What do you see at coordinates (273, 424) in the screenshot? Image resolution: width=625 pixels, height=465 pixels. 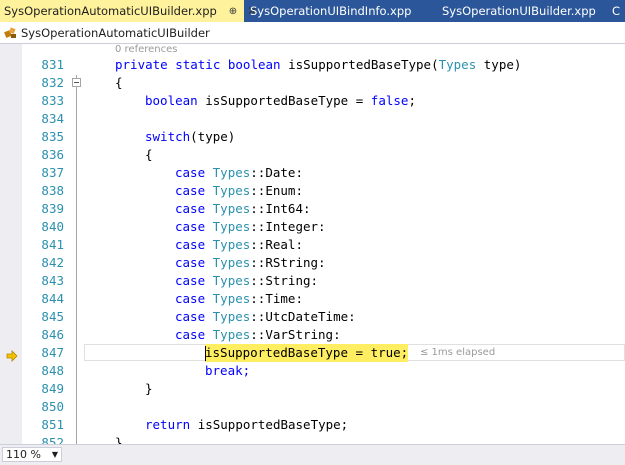 I see `return-value: isSupportedBaseType;` at bounding box center [273, 424].